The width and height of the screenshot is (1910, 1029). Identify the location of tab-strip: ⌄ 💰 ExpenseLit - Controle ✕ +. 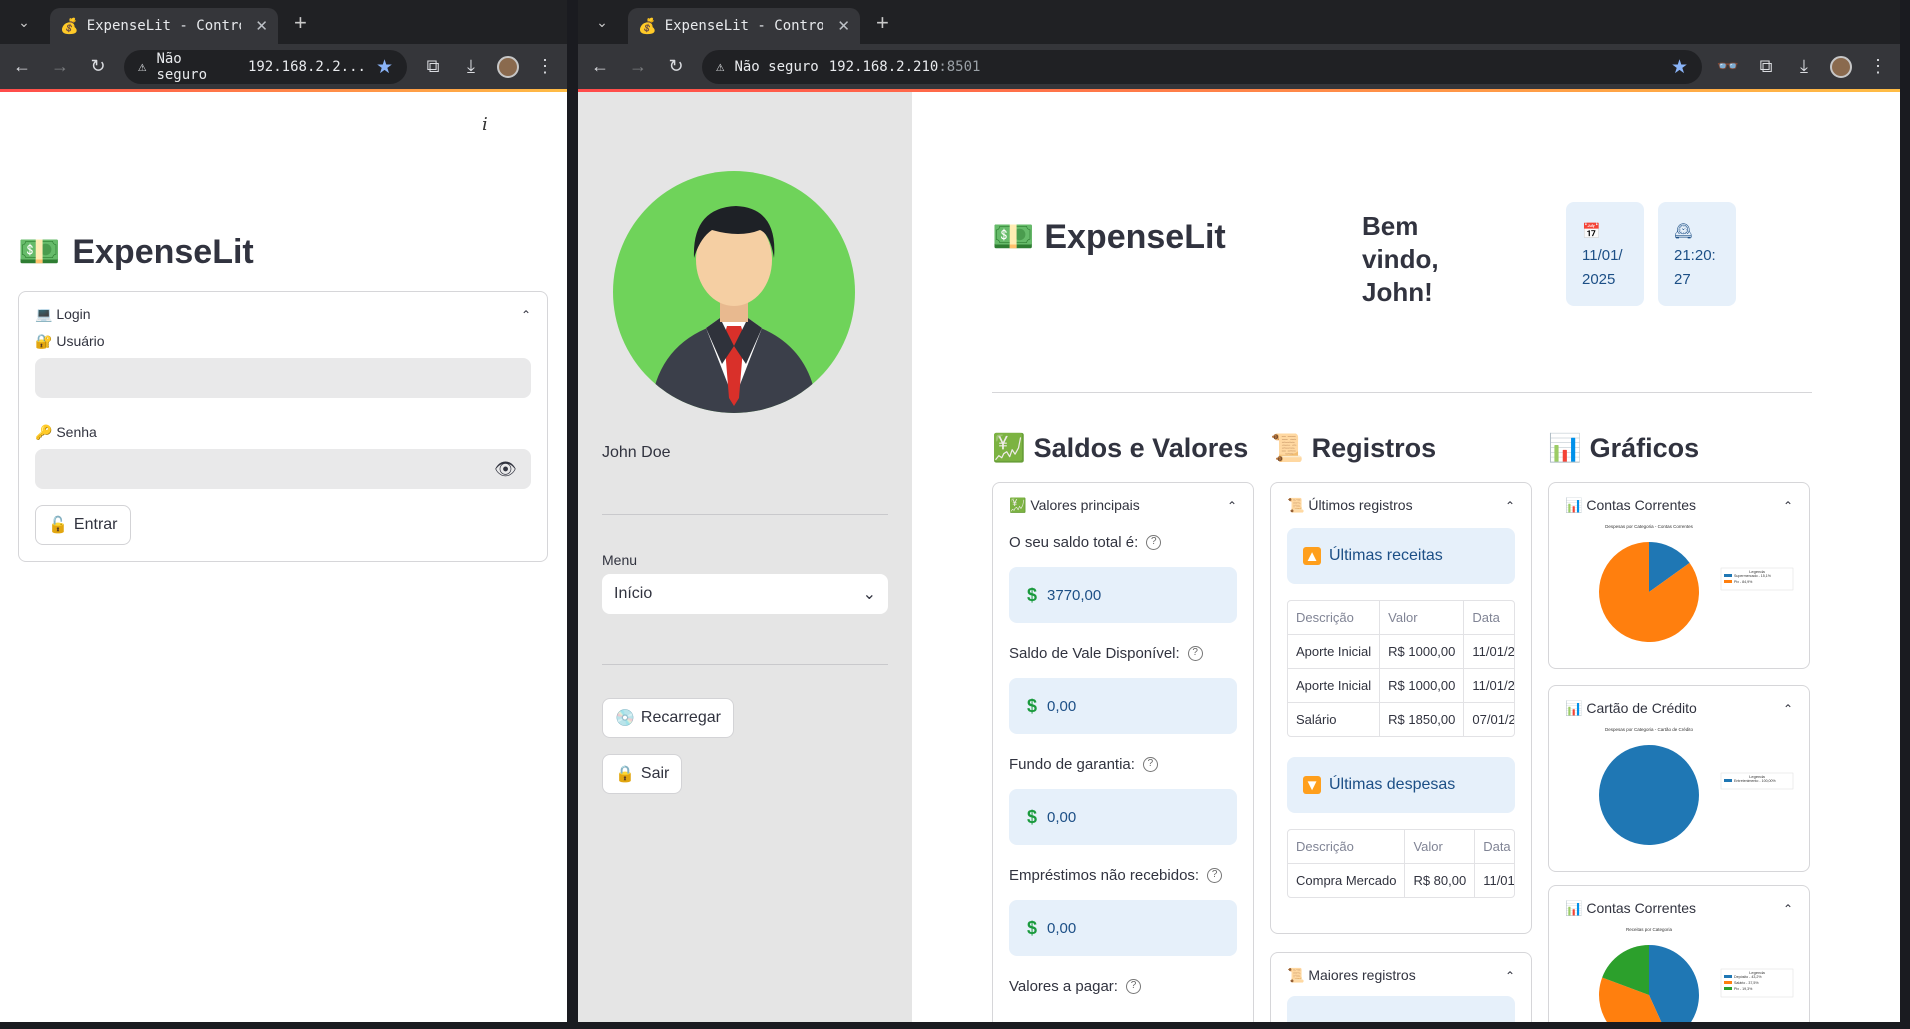
(1239, 22).